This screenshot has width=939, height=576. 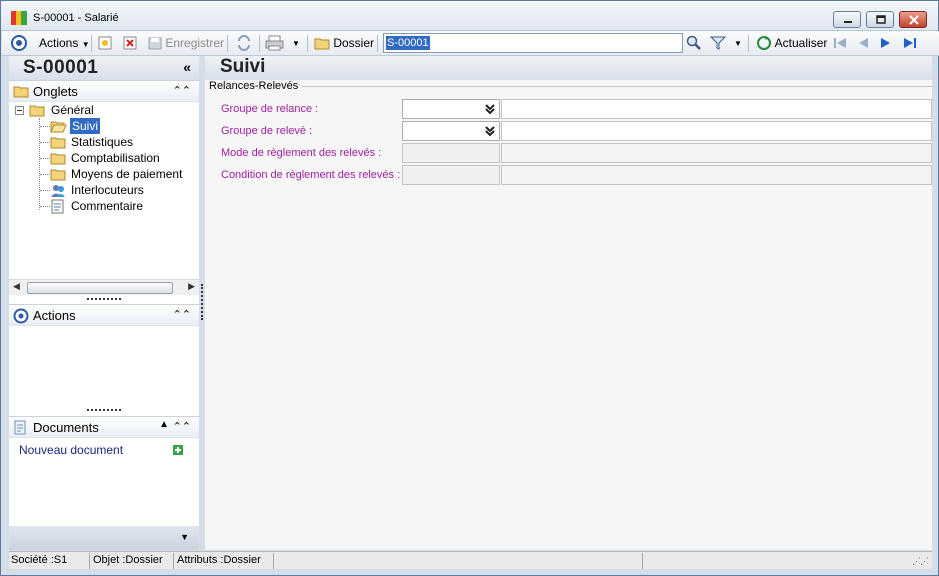 I want to click on print-dropdown-icon: ▼, so click(x=296, y=43).